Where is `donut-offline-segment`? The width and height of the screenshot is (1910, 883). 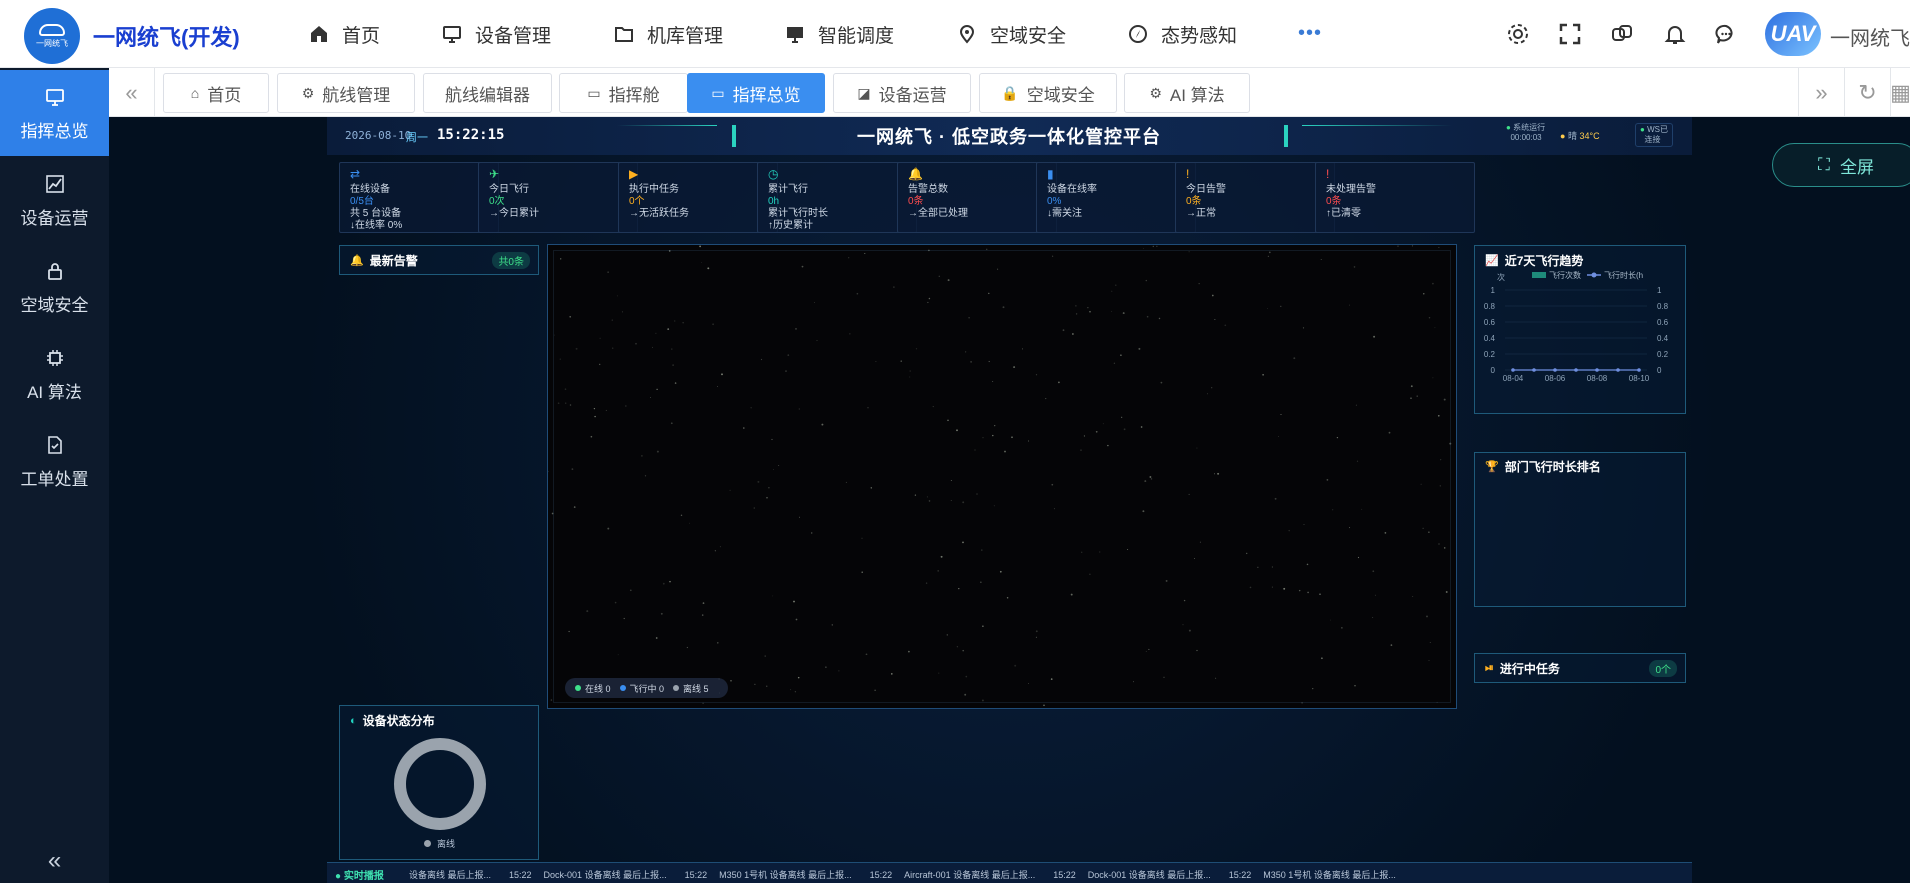 donut-offline-segment is located at coordinates (440, 784).